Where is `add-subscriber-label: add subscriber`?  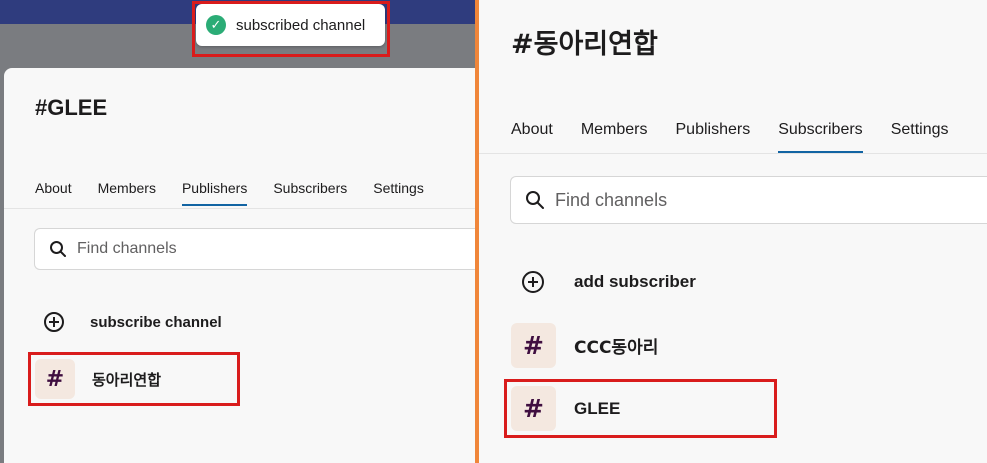 add-subscriber-label: add subscriber is located at coordinates (635, 281).